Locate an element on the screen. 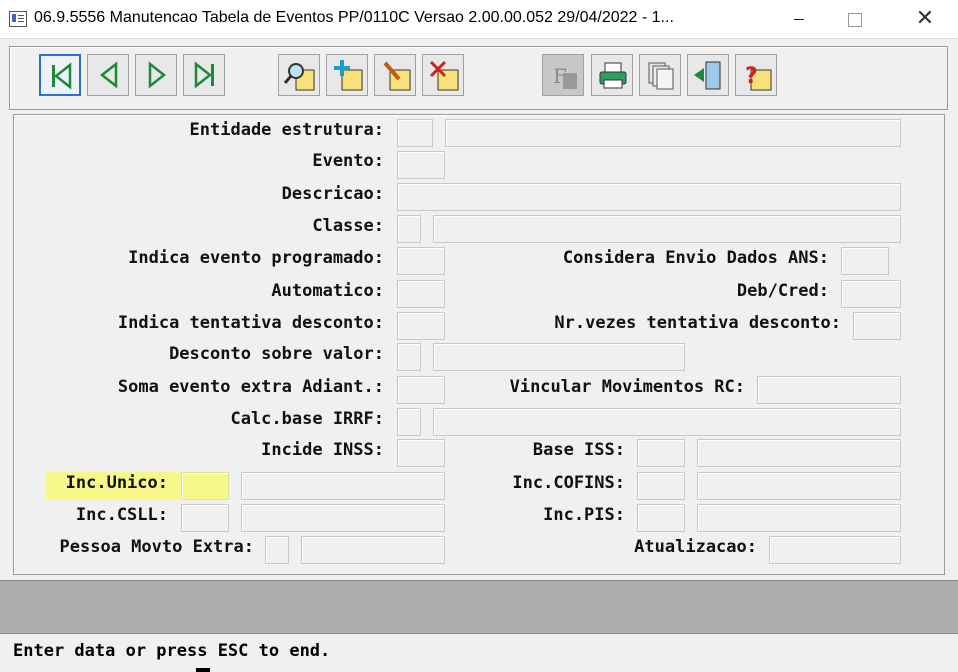 This screenshot has width=958, height=672. desconto-sobre-valor-field is located at coordinates (409, 357).